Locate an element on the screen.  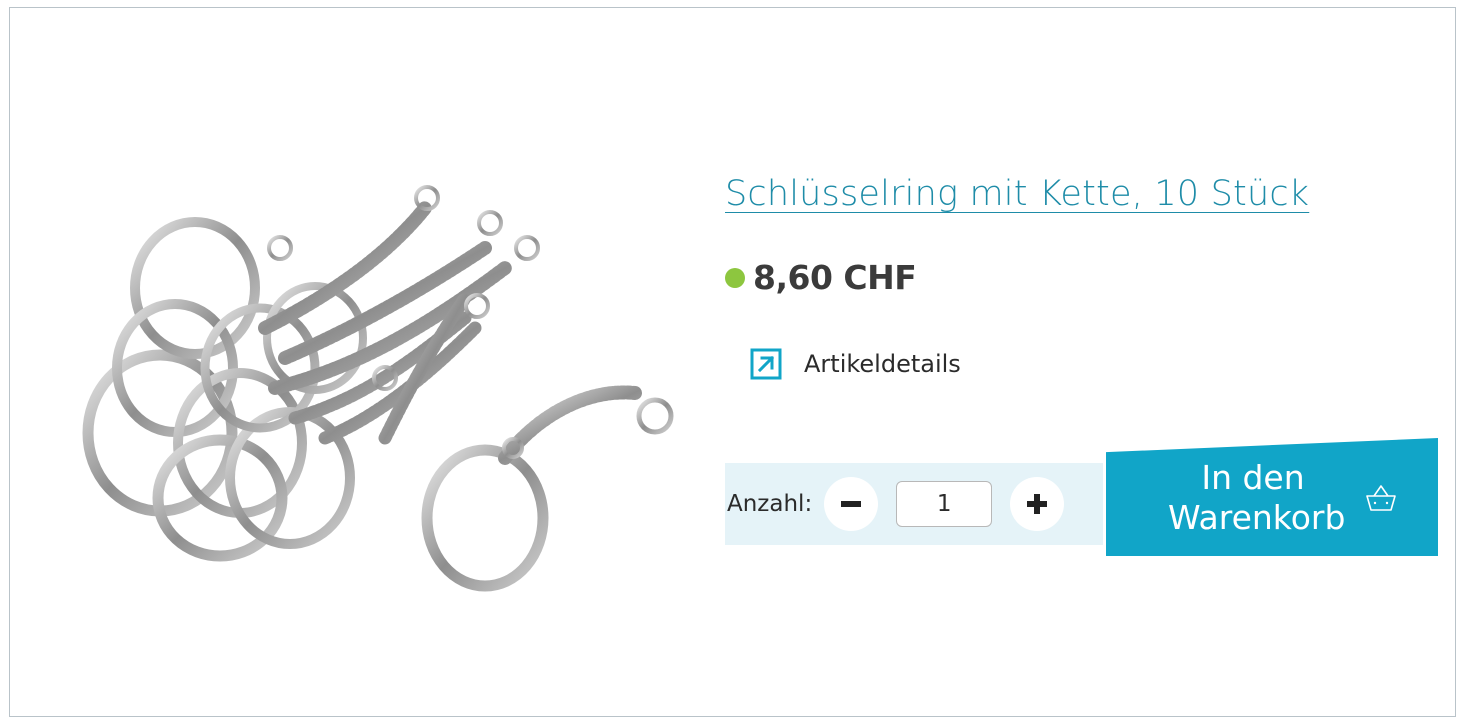
basket-icon is located at coordinates (1381, 498).